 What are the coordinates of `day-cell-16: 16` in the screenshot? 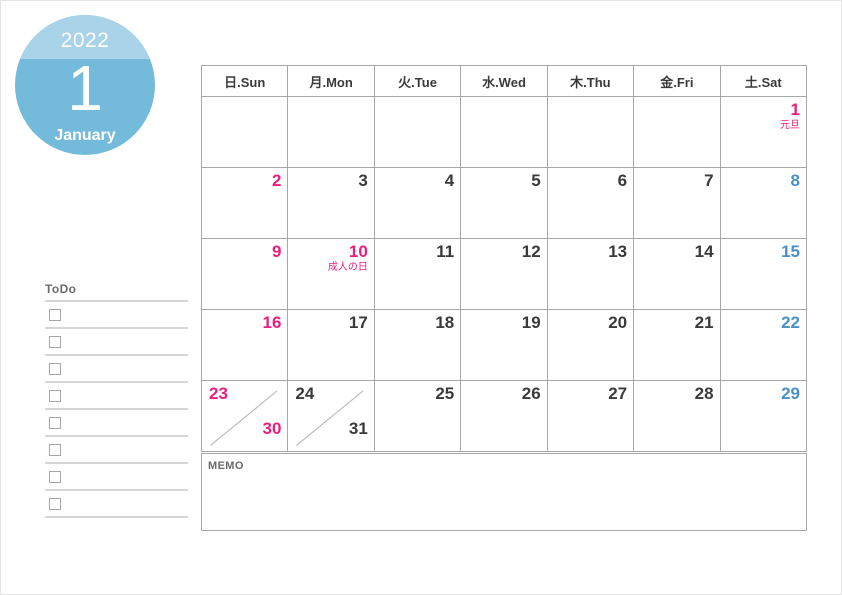 It's located at (244, 345).